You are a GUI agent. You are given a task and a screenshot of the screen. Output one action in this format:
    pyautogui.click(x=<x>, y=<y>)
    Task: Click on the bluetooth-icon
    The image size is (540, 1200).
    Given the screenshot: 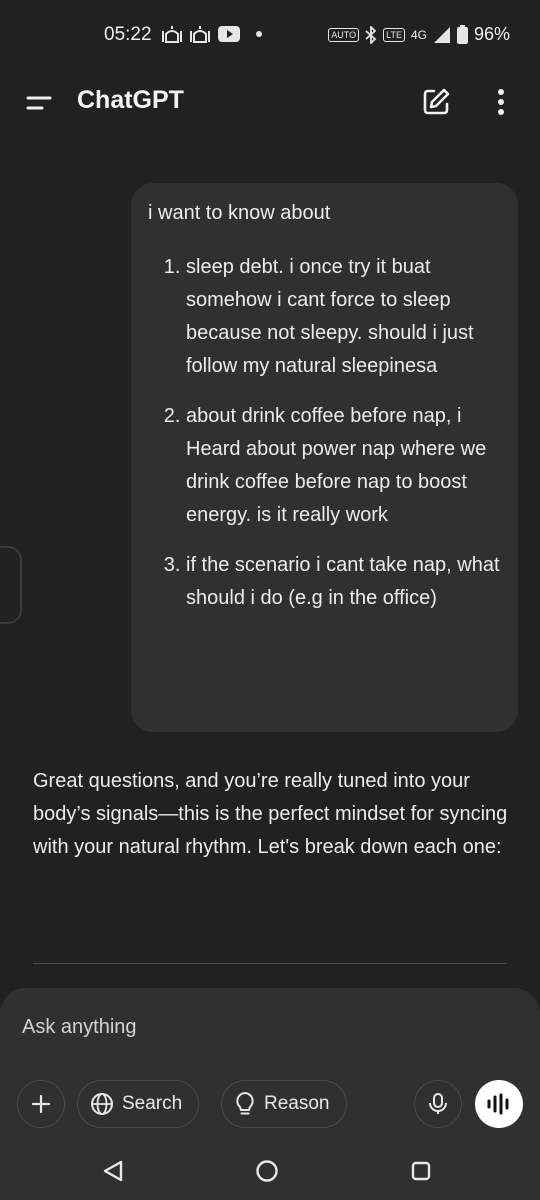 What is the action you would take?
    pyautogui.click(x=371, y=34)
    